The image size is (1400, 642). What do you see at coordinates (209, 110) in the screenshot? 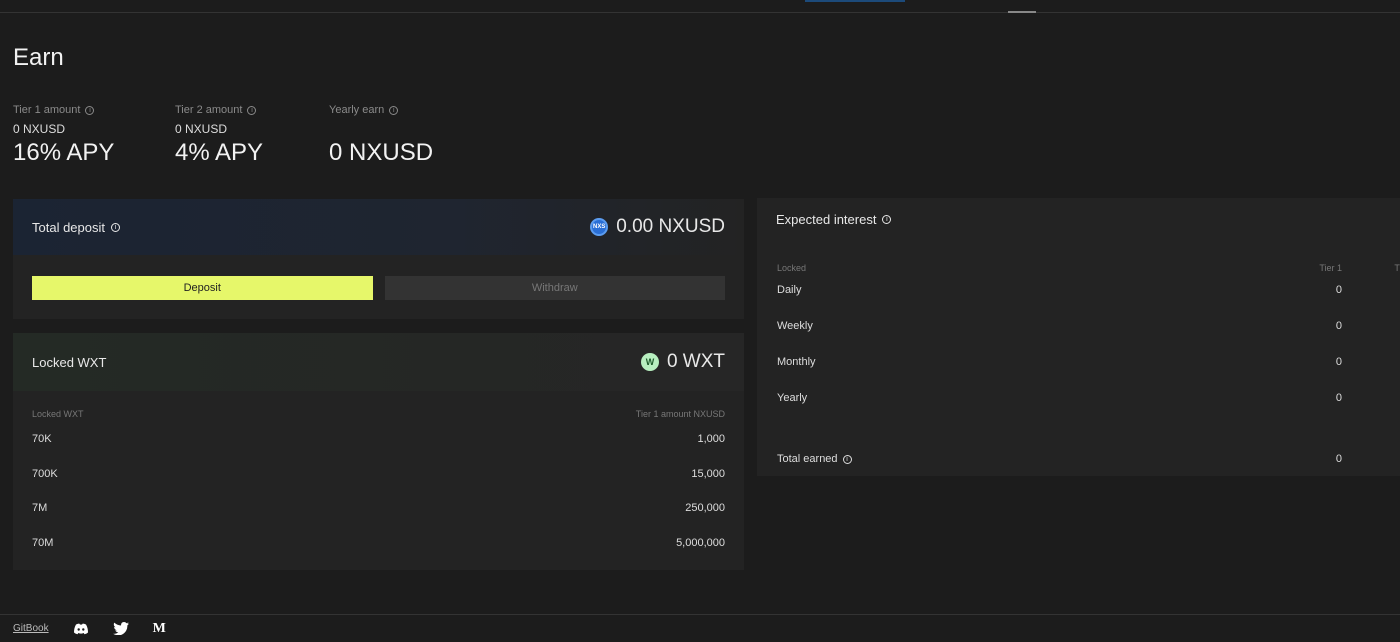
I see `stat-label: Tier 2 amount` at bounding box center [209, 110].